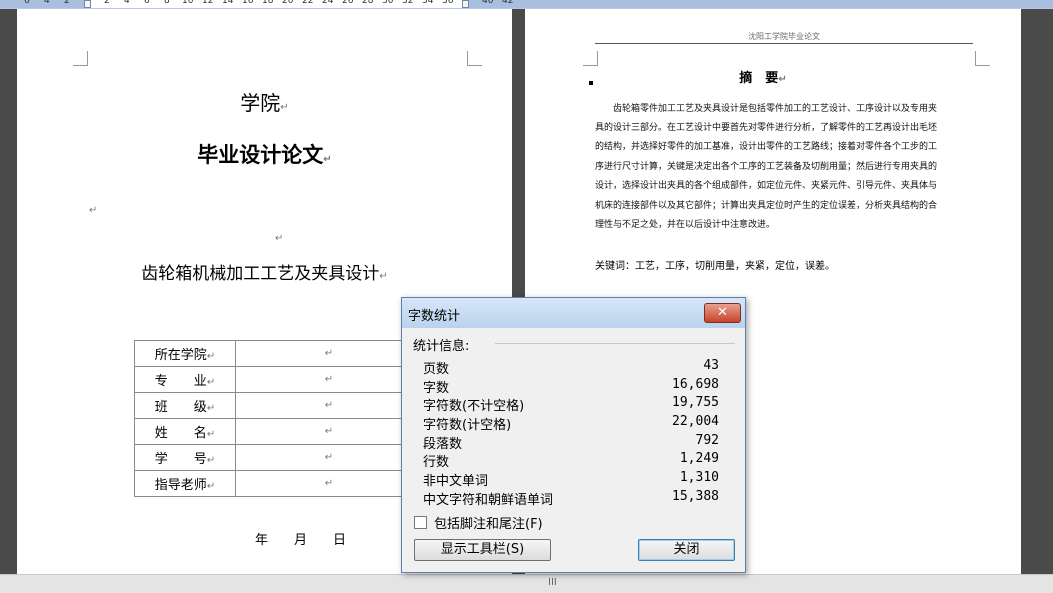 The width and height of the screenshot is (1053, 593). Describe the element at coordinates (488, 500) in the screenshot. I see `stat-label: 中文字符和朝鲜语单词` at that location.